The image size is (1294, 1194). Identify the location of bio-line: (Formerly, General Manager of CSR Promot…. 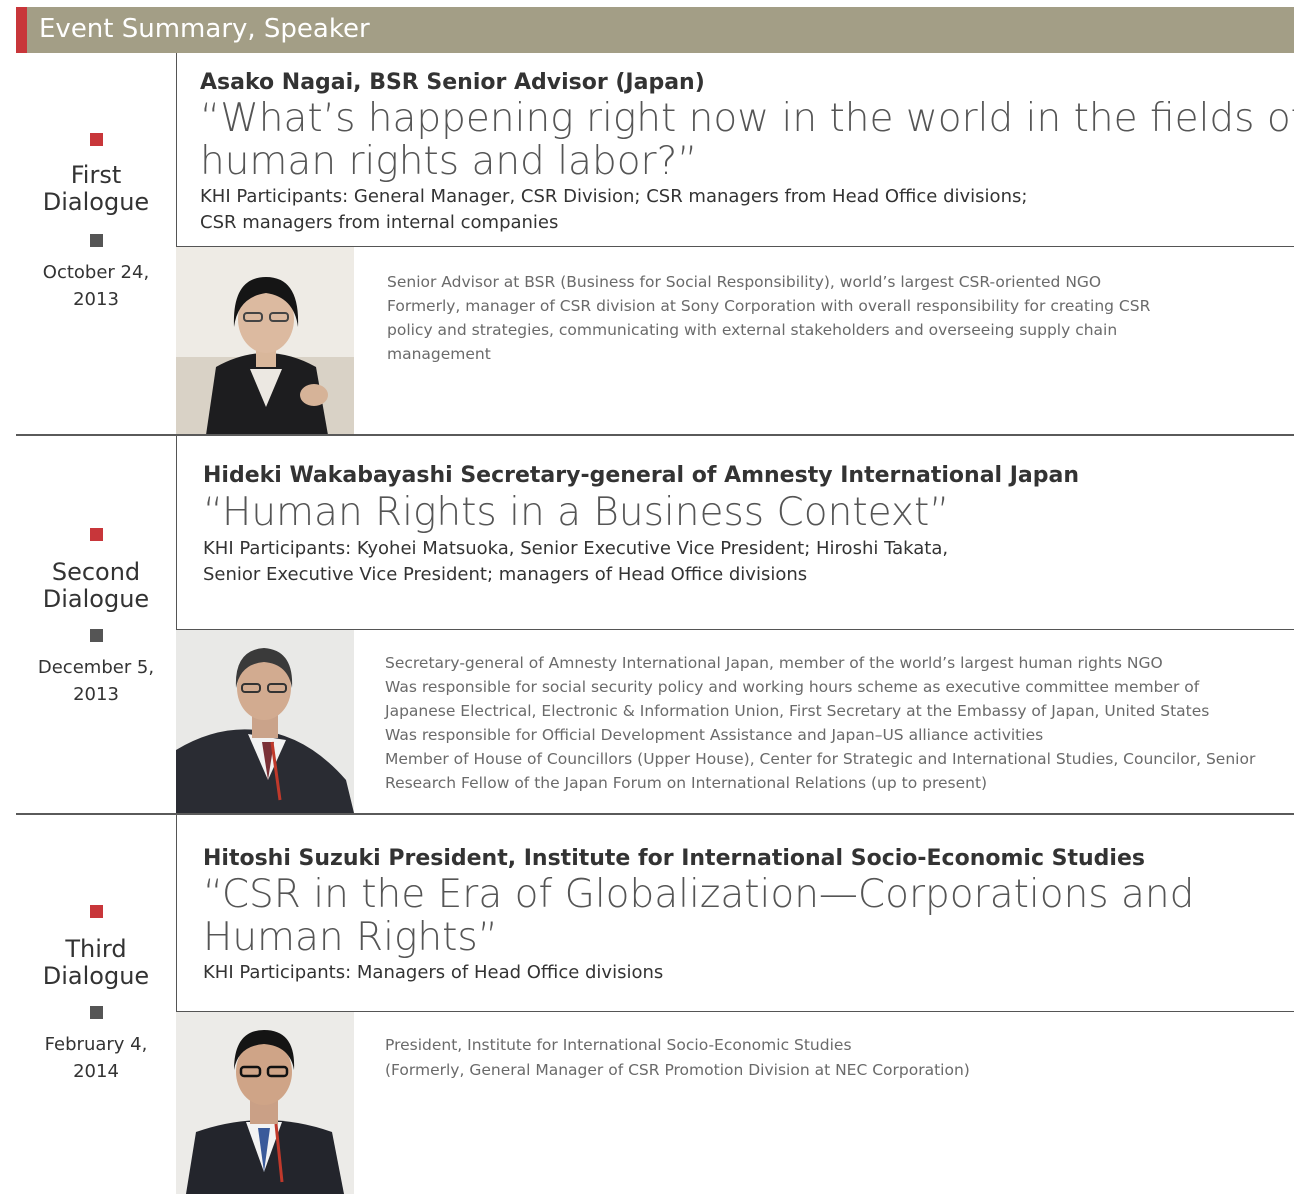
(677, 1070).